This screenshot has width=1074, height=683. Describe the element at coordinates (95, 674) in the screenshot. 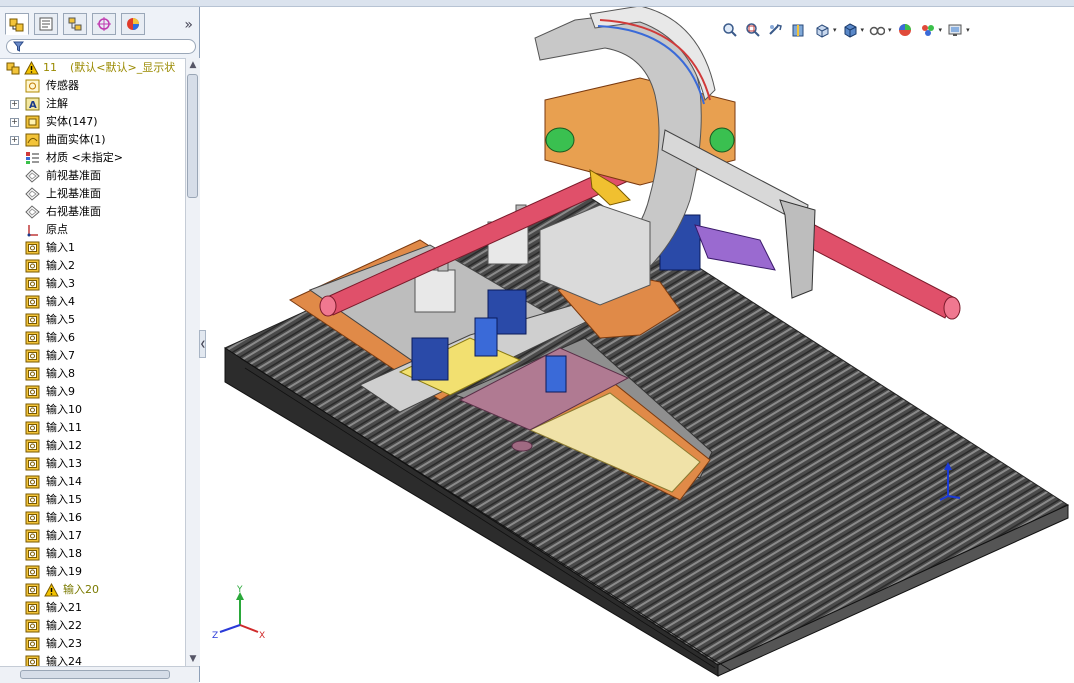

I see `tree-hscroll-thumb` at that location.